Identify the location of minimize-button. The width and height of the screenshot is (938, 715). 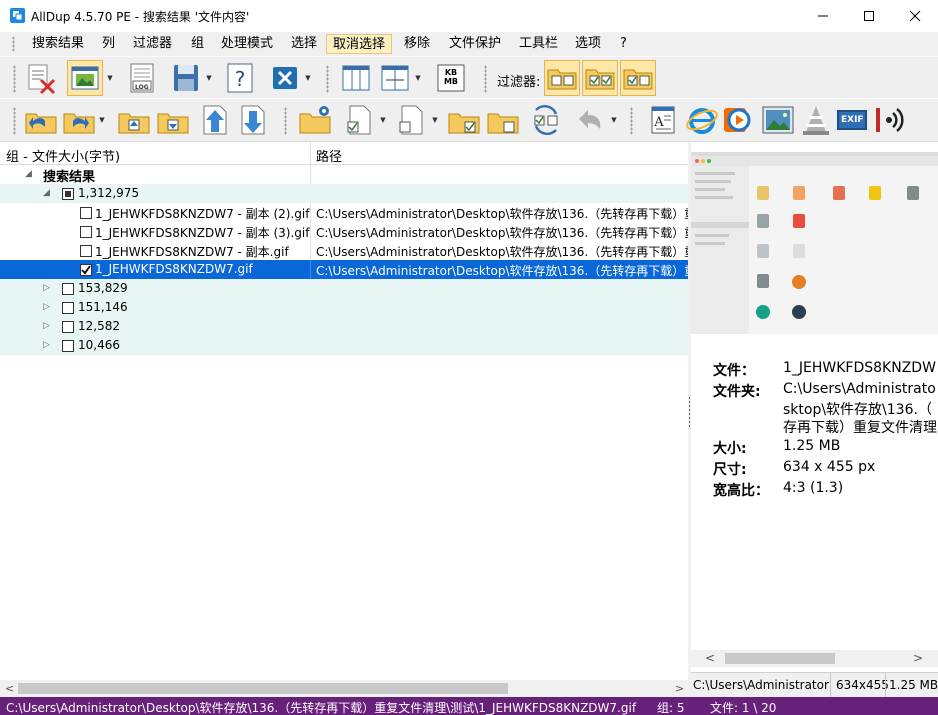
(823, 16).